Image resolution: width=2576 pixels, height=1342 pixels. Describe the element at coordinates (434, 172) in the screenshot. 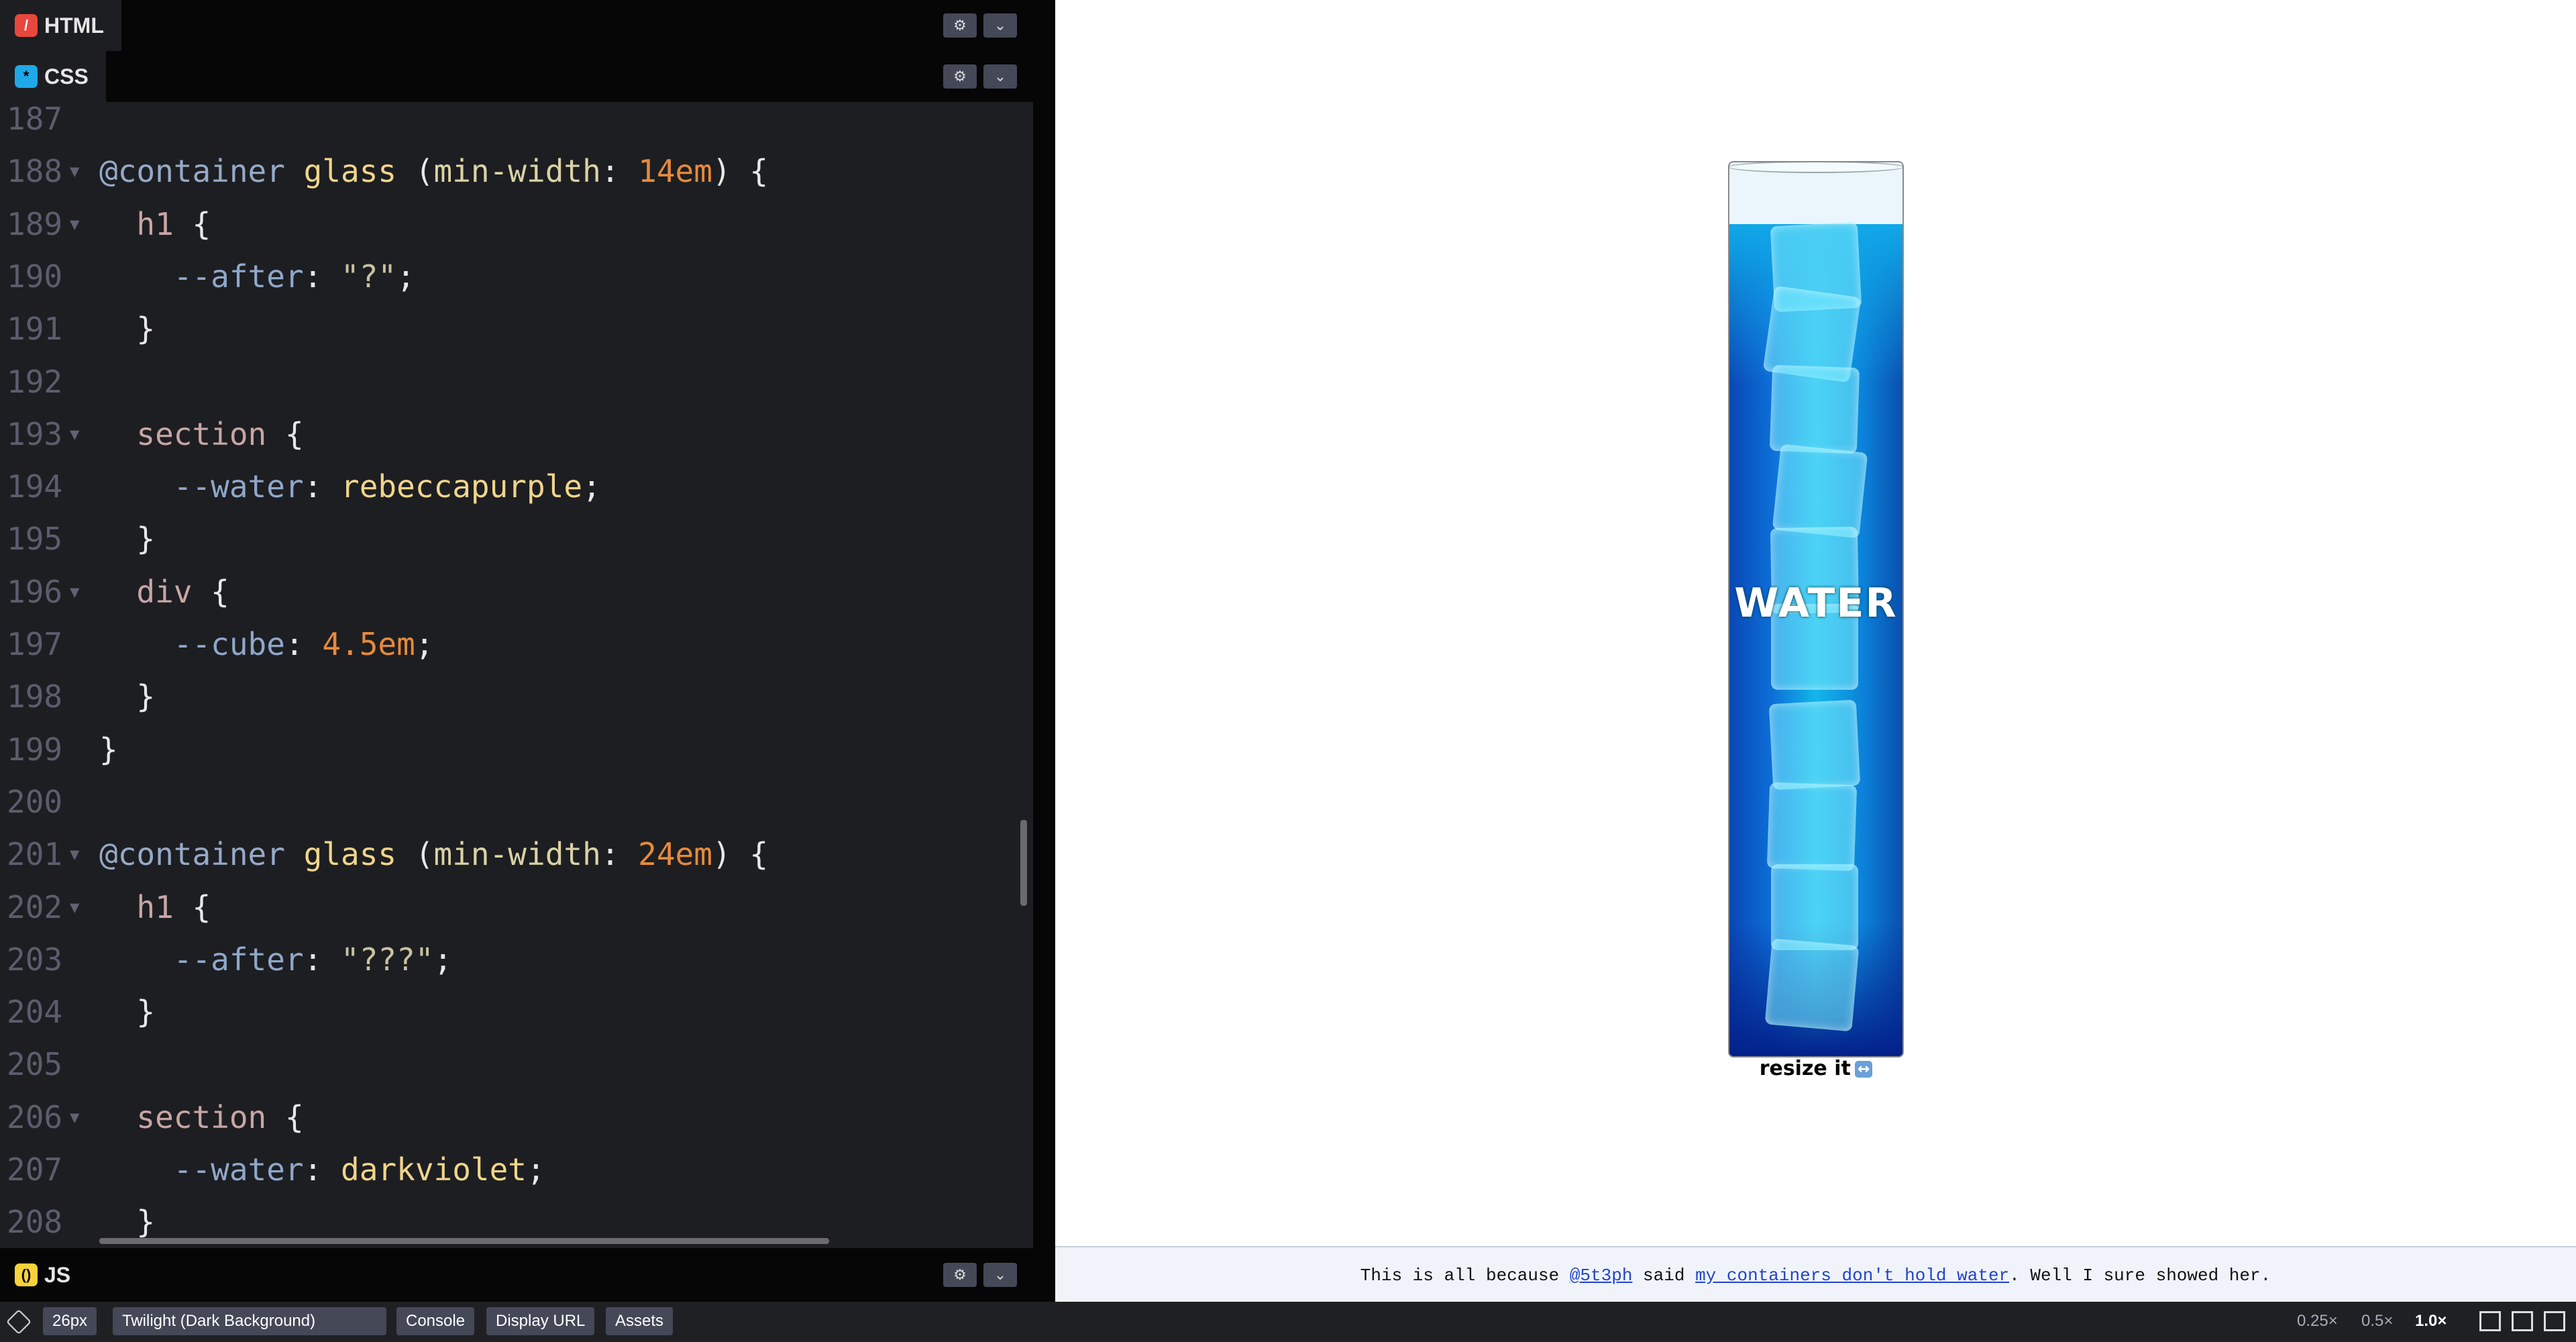

I see `code-text: @container glass (min-width: 14em) {` at that location.